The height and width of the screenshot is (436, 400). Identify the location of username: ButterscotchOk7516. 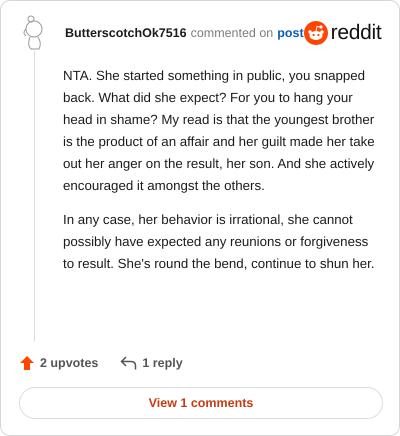
(126, 33).